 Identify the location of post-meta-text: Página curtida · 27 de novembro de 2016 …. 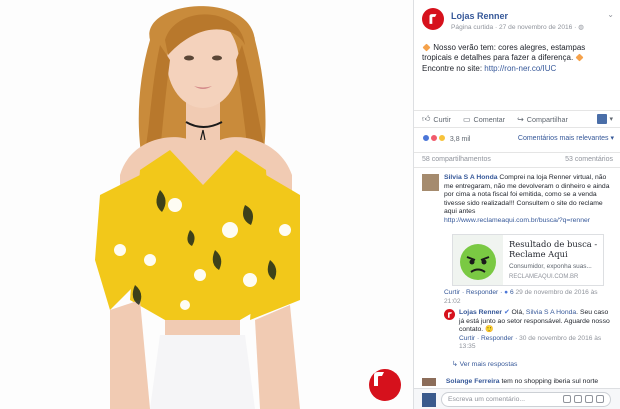
(514, 27).